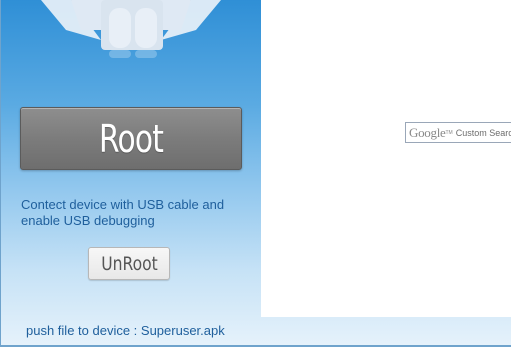 The image size is (511, 347). Describe the element at coordinates (427, 132) in the screenshot. I see `google-logo: Google` at that location.